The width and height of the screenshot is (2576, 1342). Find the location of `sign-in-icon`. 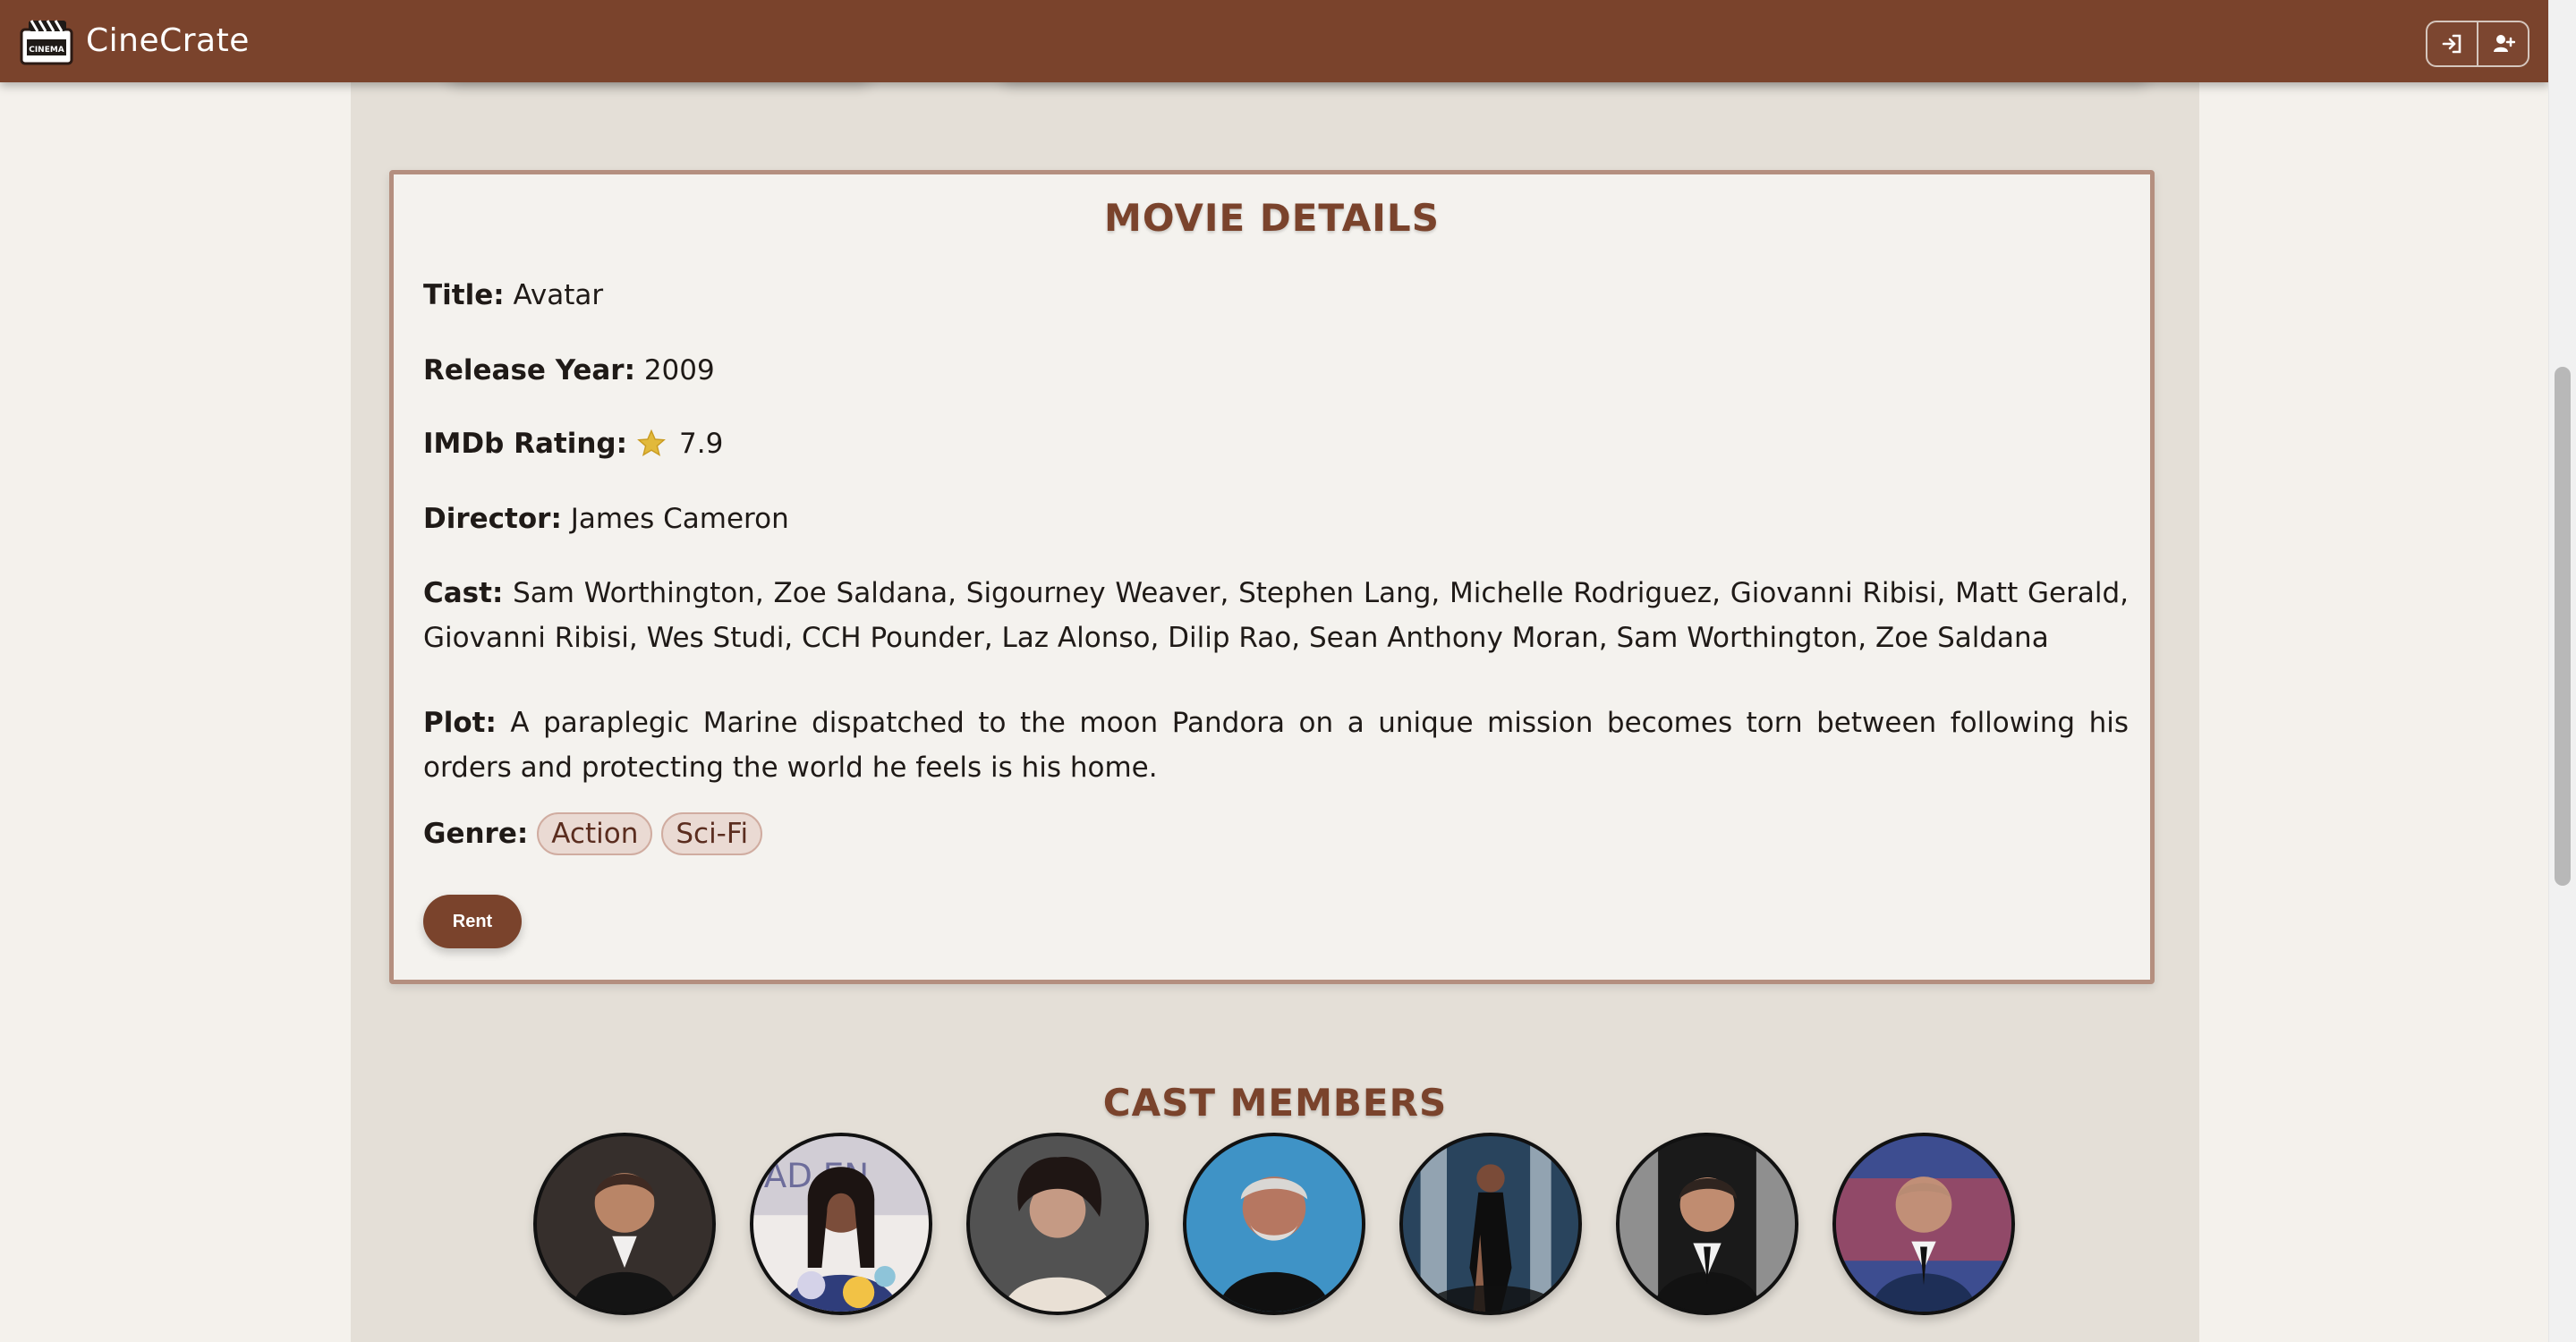

sign-in-icon is located at coordinates (2451, 44).